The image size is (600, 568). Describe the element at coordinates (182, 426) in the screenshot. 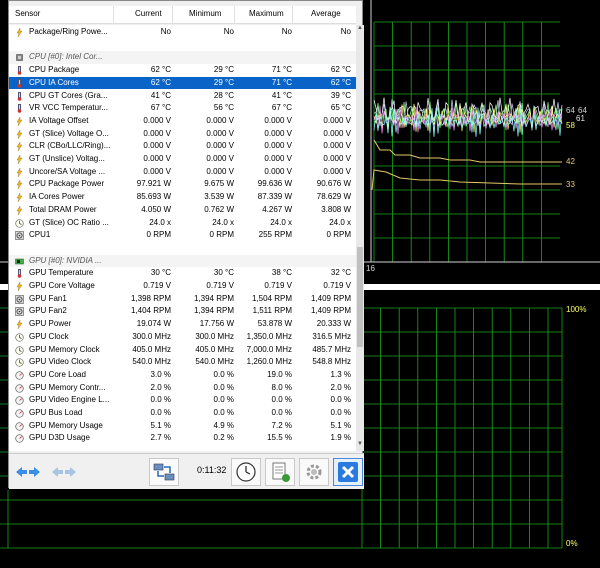

I see `table-row: GPU Memory Usage 5.1 % 4.9 % 7.2 % 5.1 %` at that location.